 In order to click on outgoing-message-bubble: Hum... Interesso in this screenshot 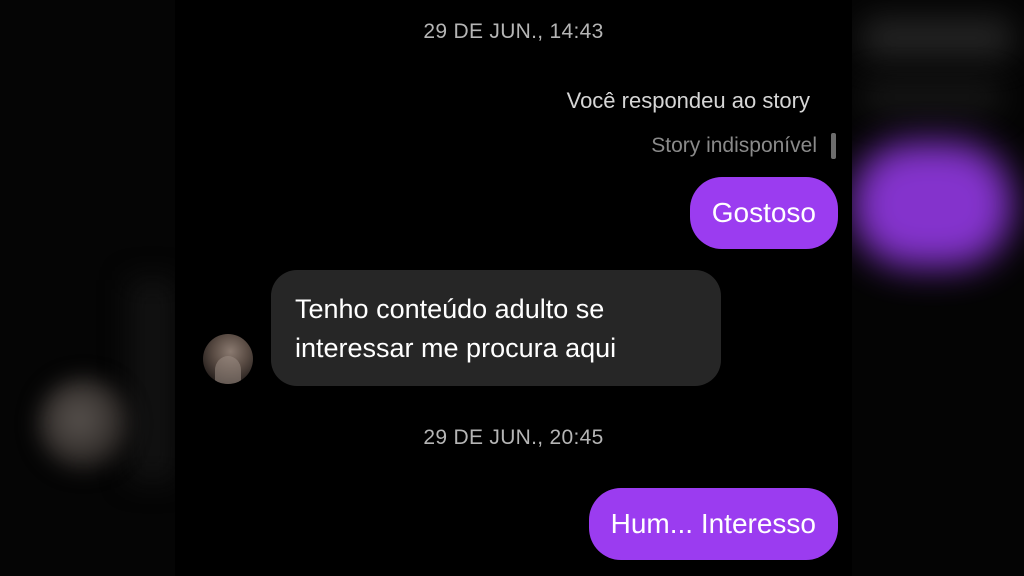, I will do `click(713, 524)`.